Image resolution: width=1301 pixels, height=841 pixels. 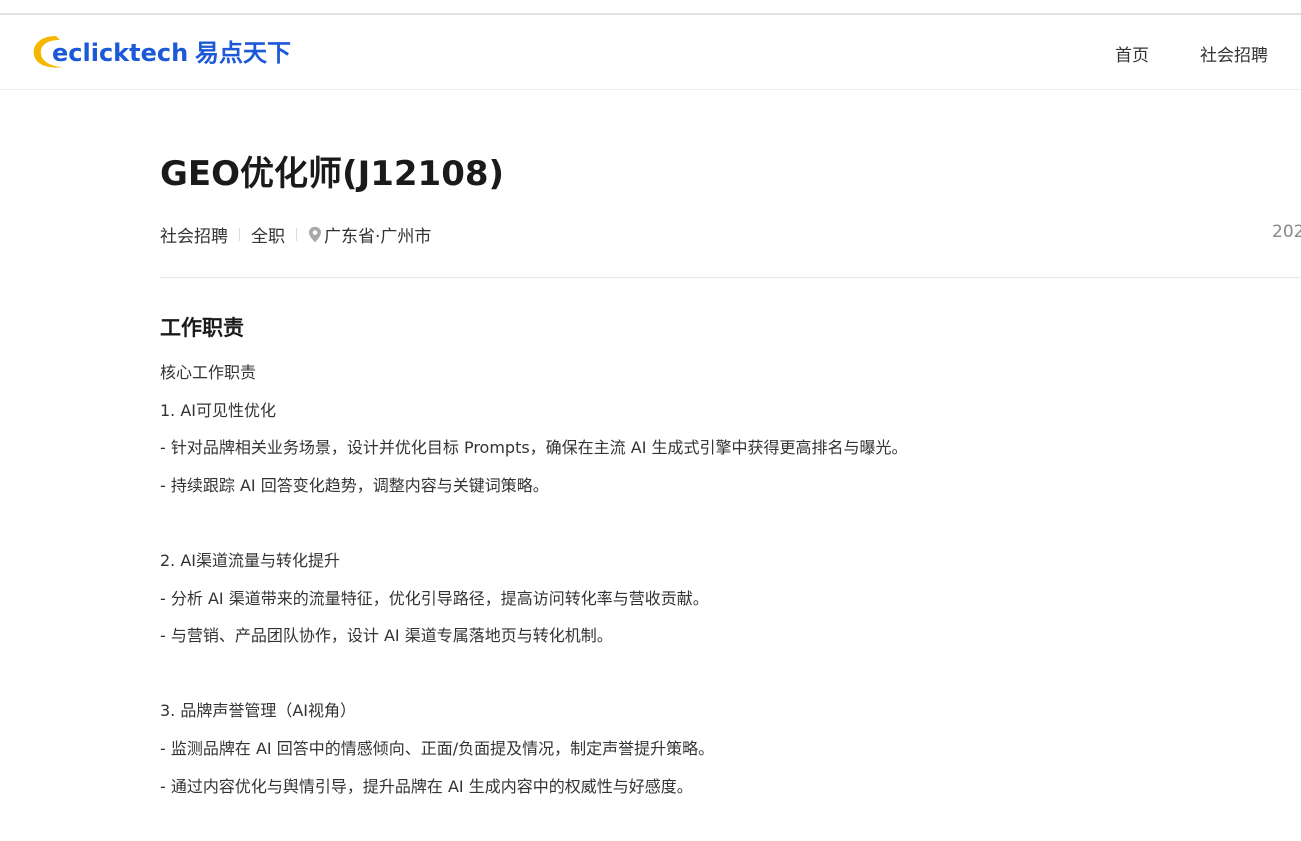 I want to click on logo-brand-en: eclicktech, so click(x=120, y=53).